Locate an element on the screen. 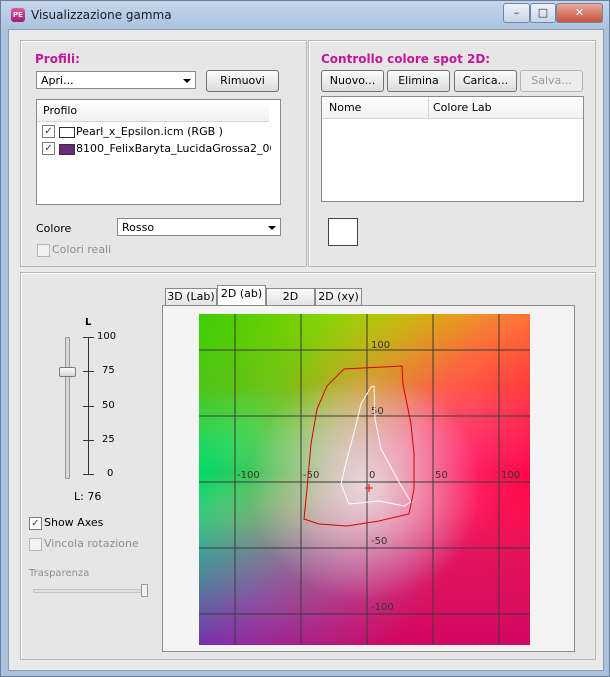 The height and width of the screenshot is (677, 610). tab-2d-ab: 2D (ab) is located at coordinates (241, 295).